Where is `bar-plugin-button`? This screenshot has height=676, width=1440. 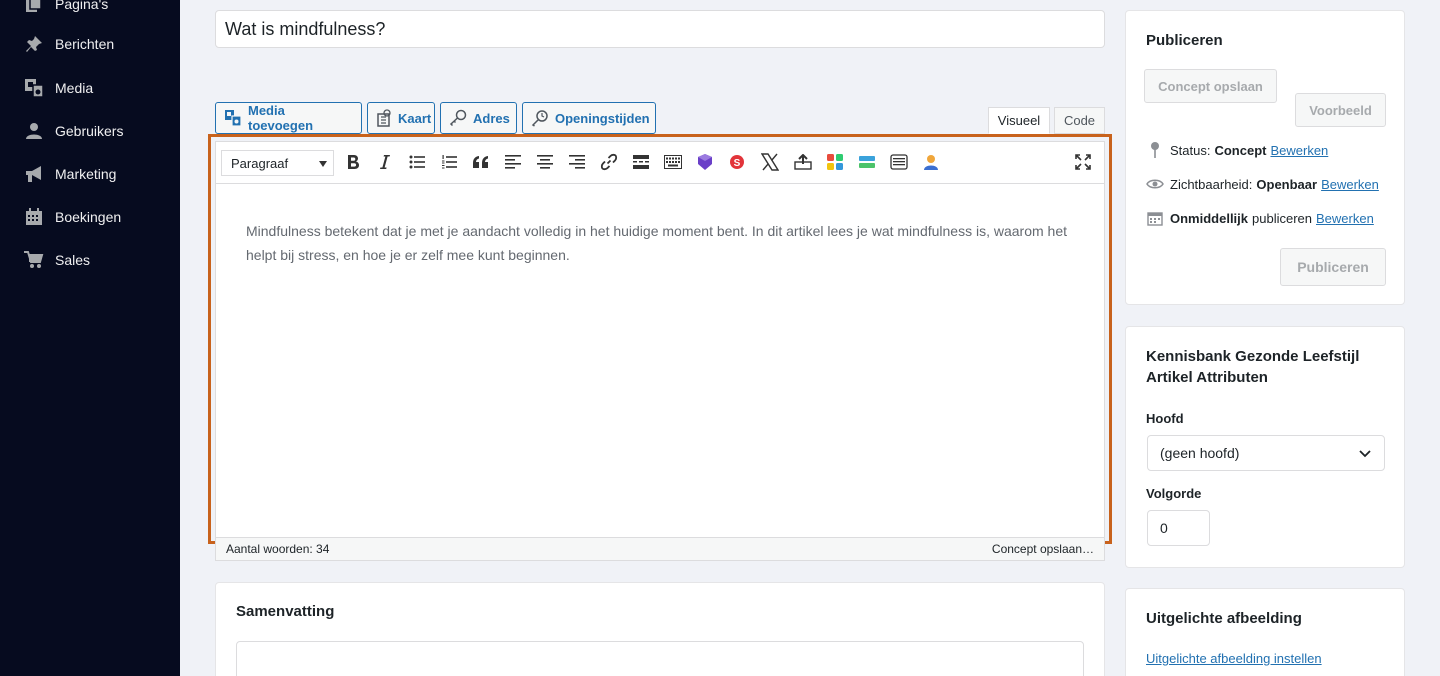
bar-plugin-button is located at coordinates (867, 164).